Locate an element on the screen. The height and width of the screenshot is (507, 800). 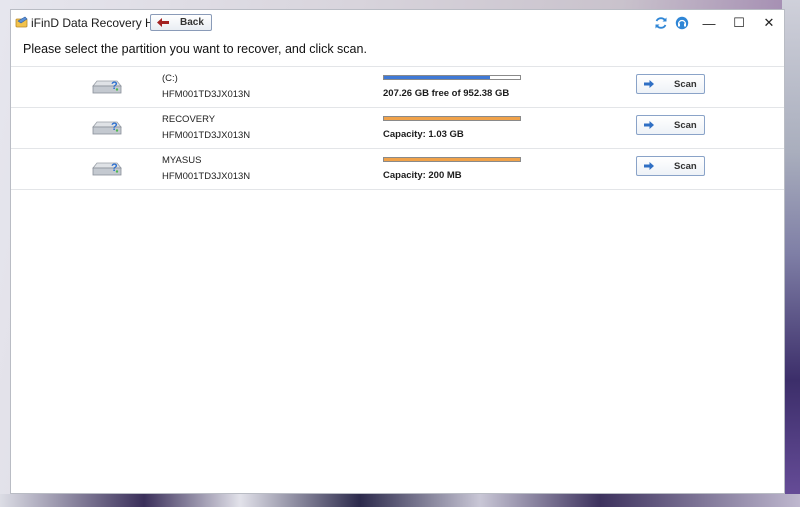
partition-capacity: Capacity: 200 MB is located at coordinates (422, 175).